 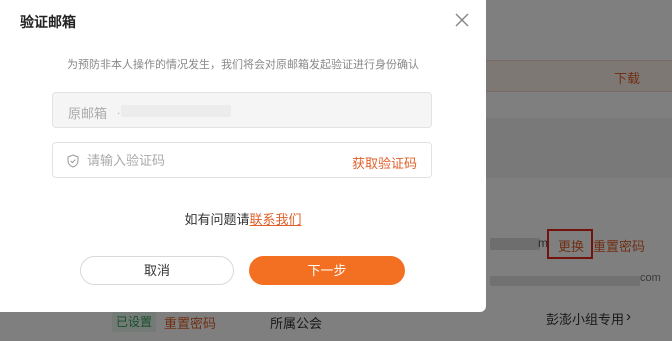 What do you see at coordinates (48, 22) in the screenshot?
I see `dialog-title: 验证邮箱` at bounding box center [48, 22].